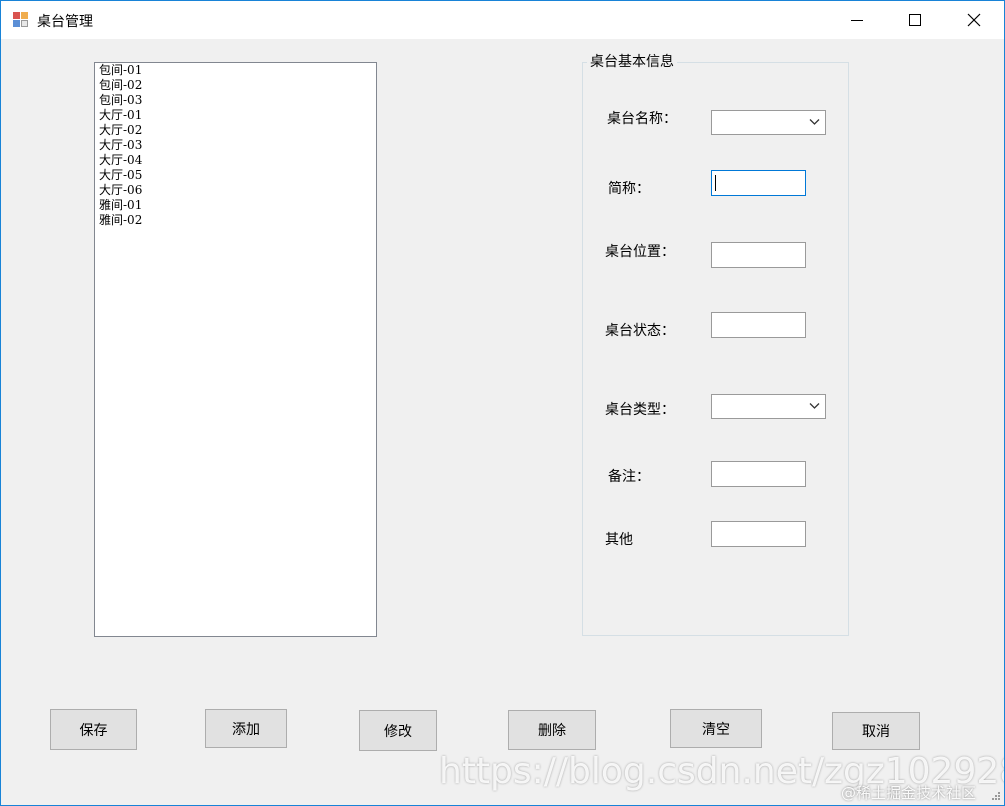 This screenshot has width=1005, height=806. Describe the element at coordinates (235, 160) in the screenshot. I see `list-item: 大厅-04` at that location.